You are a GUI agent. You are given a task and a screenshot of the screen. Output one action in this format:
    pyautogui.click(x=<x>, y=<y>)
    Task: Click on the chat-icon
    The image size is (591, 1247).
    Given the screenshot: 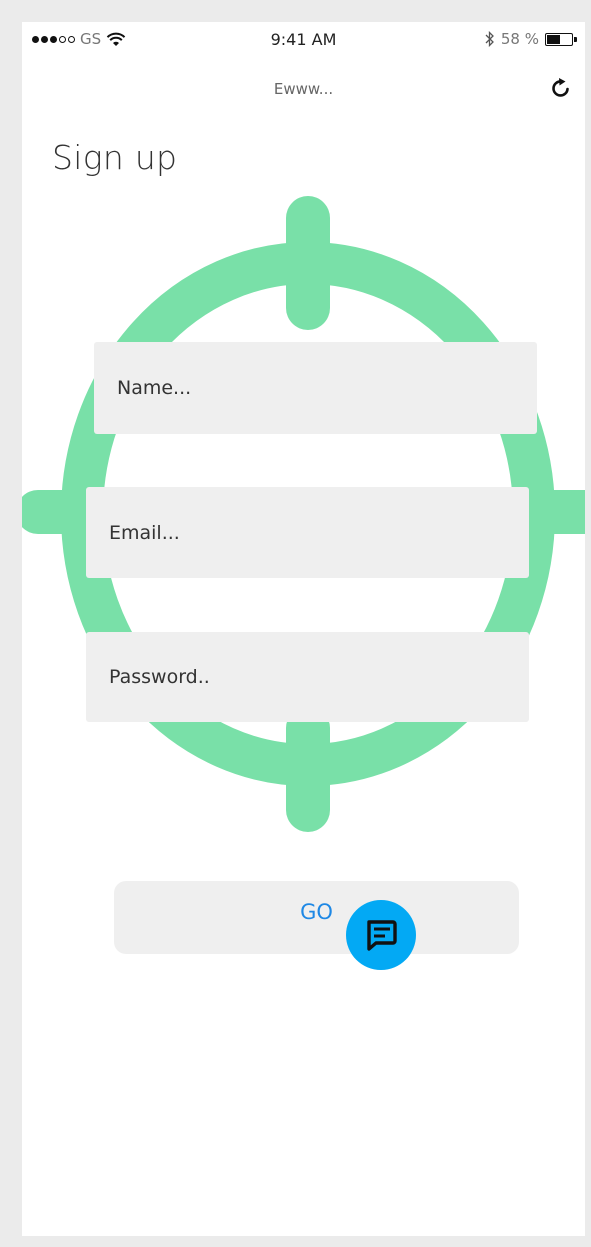 What is the action you would take?
    pyautogui.click(x=382, y=935)
    